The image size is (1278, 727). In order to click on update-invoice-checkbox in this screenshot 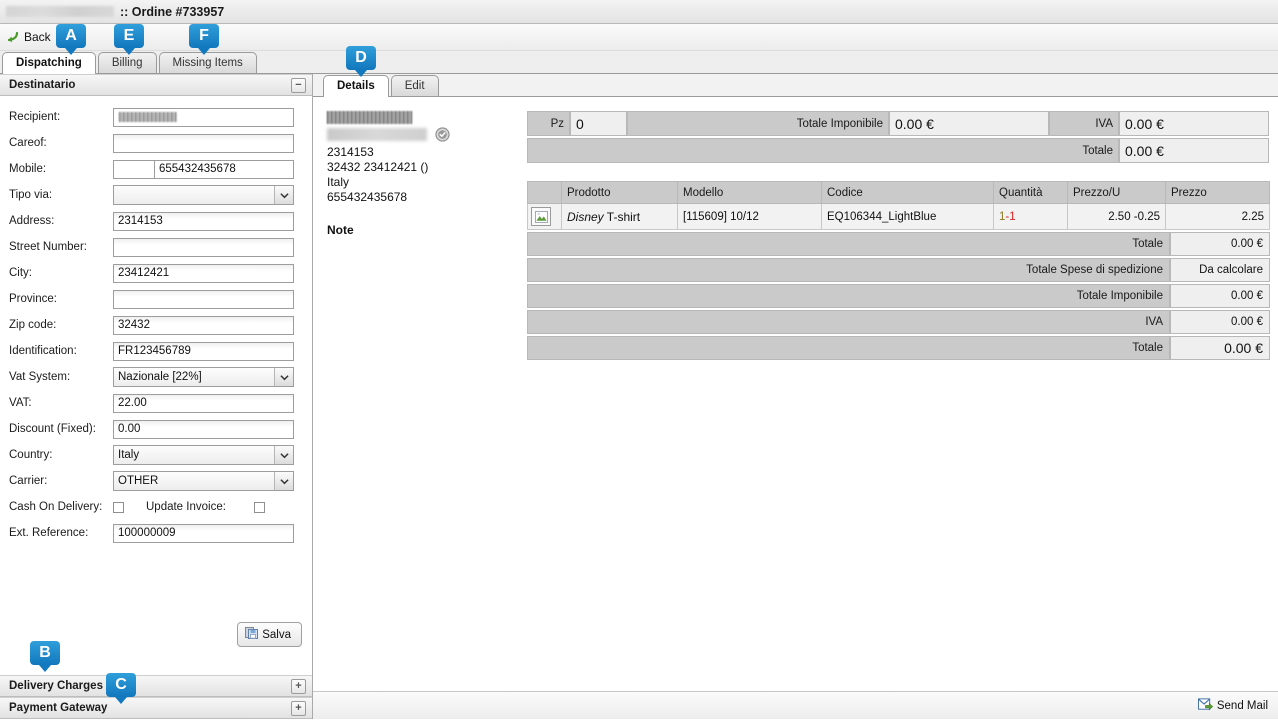, I will do `click(259, 507)`.